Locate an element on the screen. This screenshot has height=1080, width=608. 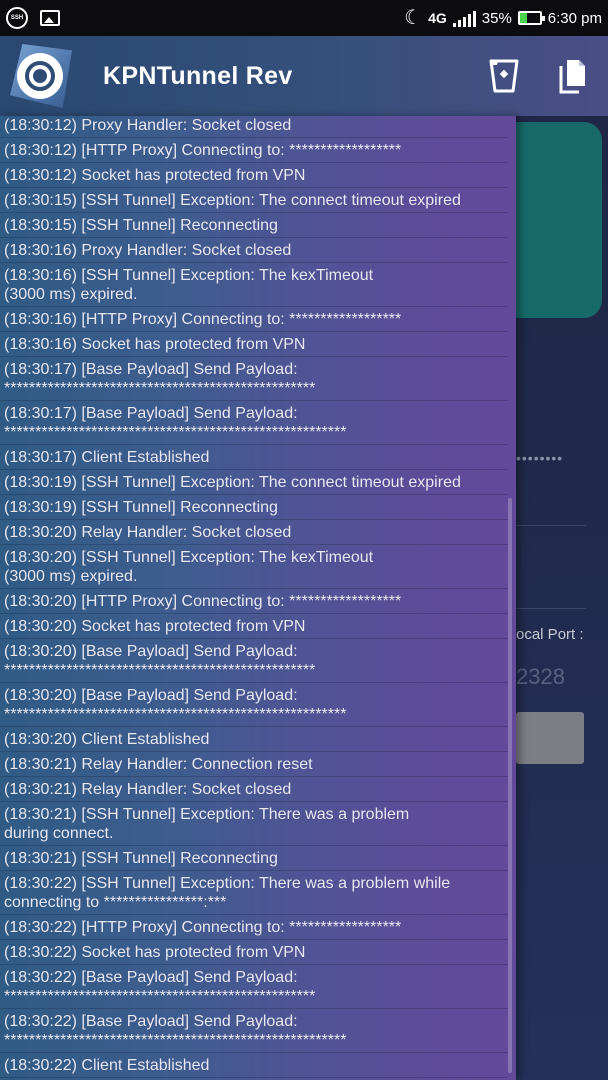
signal-strength-icon is located at coordinates (464, 18).